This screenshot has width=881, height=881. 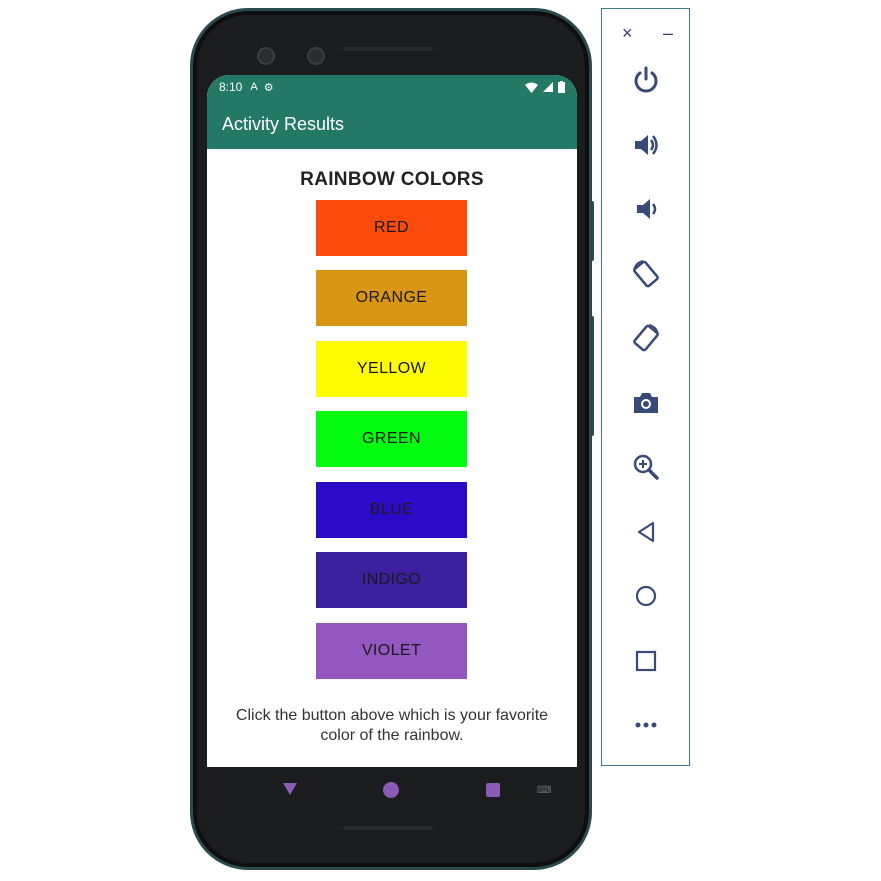 I want to click on zoom-icon, so click(x=646, y=467).